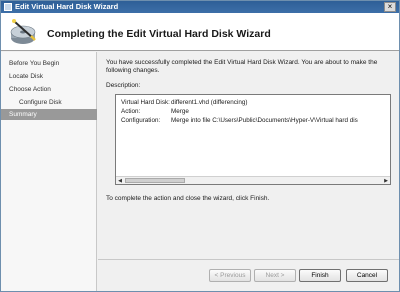 The width and height of the screenshot is (400, 292). What do you see at coordinates (145, 102) in the screenshot?
I see `summary-key: Virtual Hard Disk:` at bounding box center [145, 102].